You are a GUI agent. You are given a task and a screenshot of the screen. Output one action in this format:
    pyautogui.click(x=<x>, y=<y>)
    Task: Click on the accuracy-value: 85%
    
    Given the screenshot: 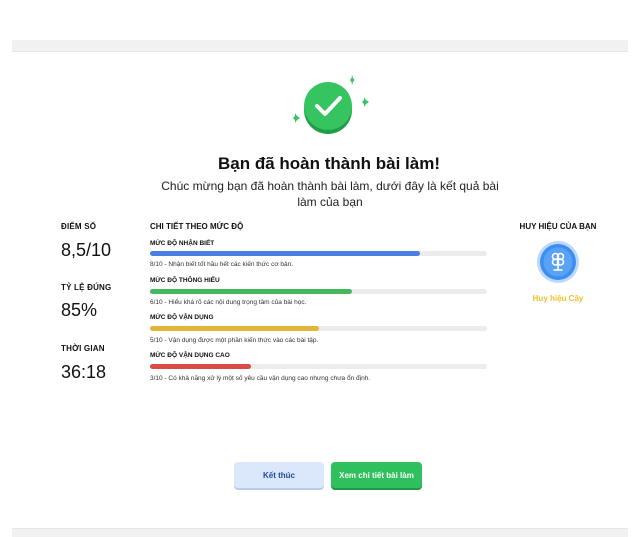 What is the action you would take?
    pyautogui.click(x=79, y=310)
    